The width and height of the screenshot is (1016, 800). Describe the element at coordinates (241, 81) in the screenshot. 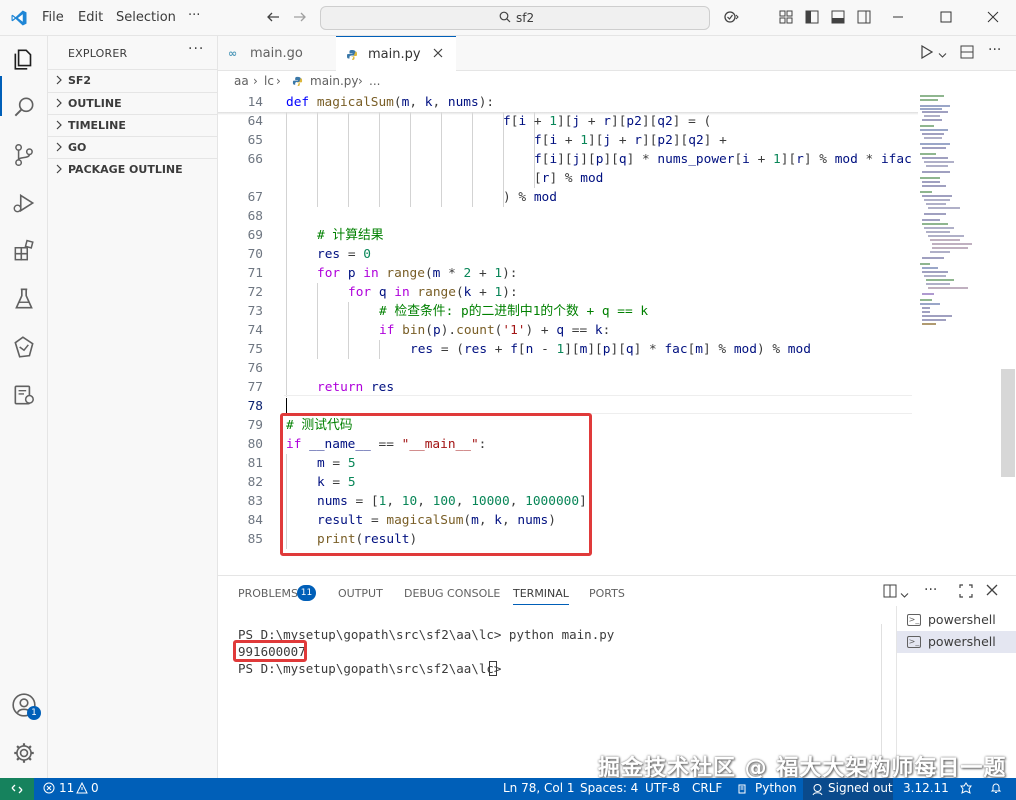

I see `breadcrumb-item: aa` at that location.